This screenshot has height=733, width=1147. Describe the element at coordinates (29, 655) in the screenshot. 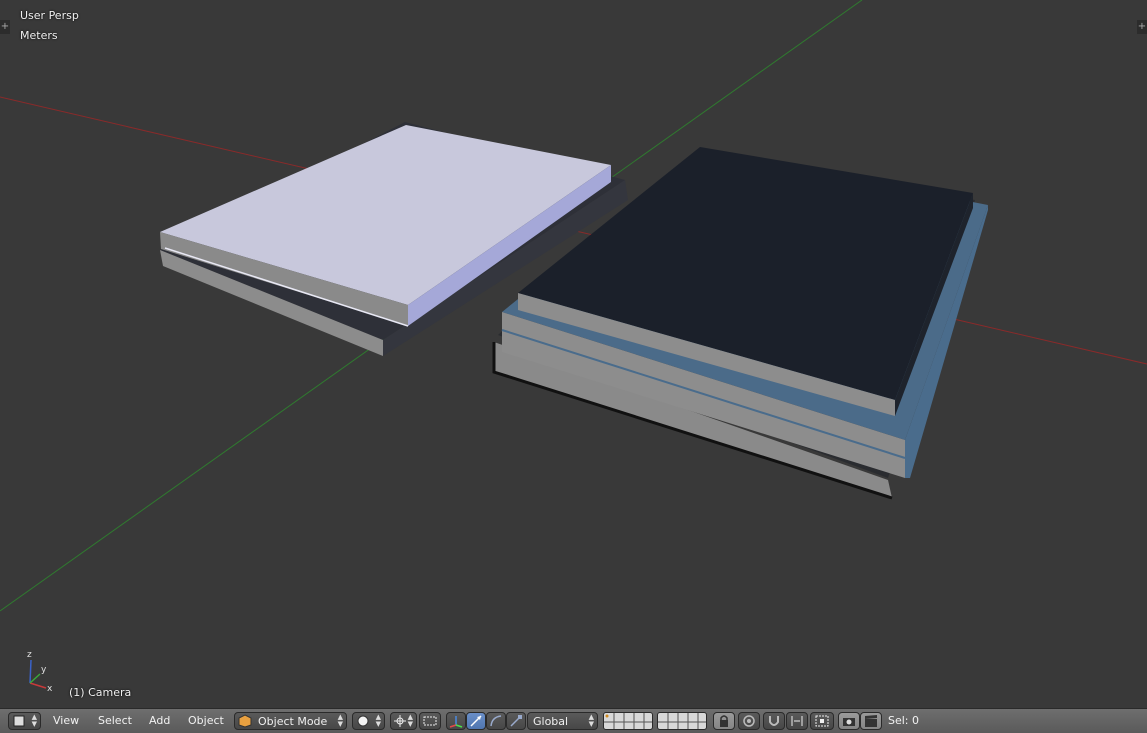

I see `axis-label-z: z` at that location.